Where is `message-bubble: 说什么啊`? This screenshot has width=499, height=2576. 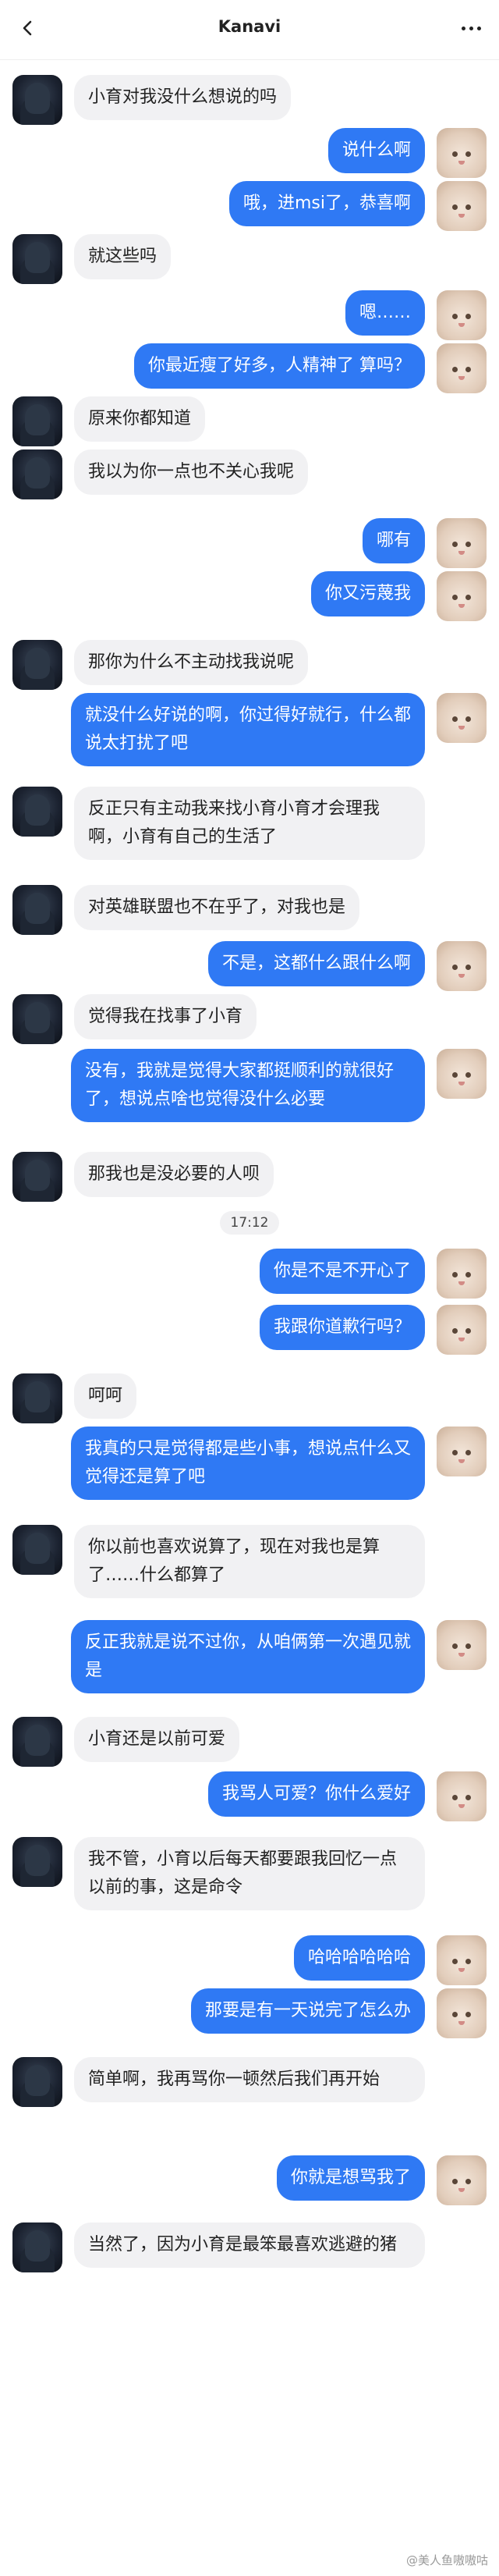 message-bubble: 说什么啊 is located at coordinates (376, 150).